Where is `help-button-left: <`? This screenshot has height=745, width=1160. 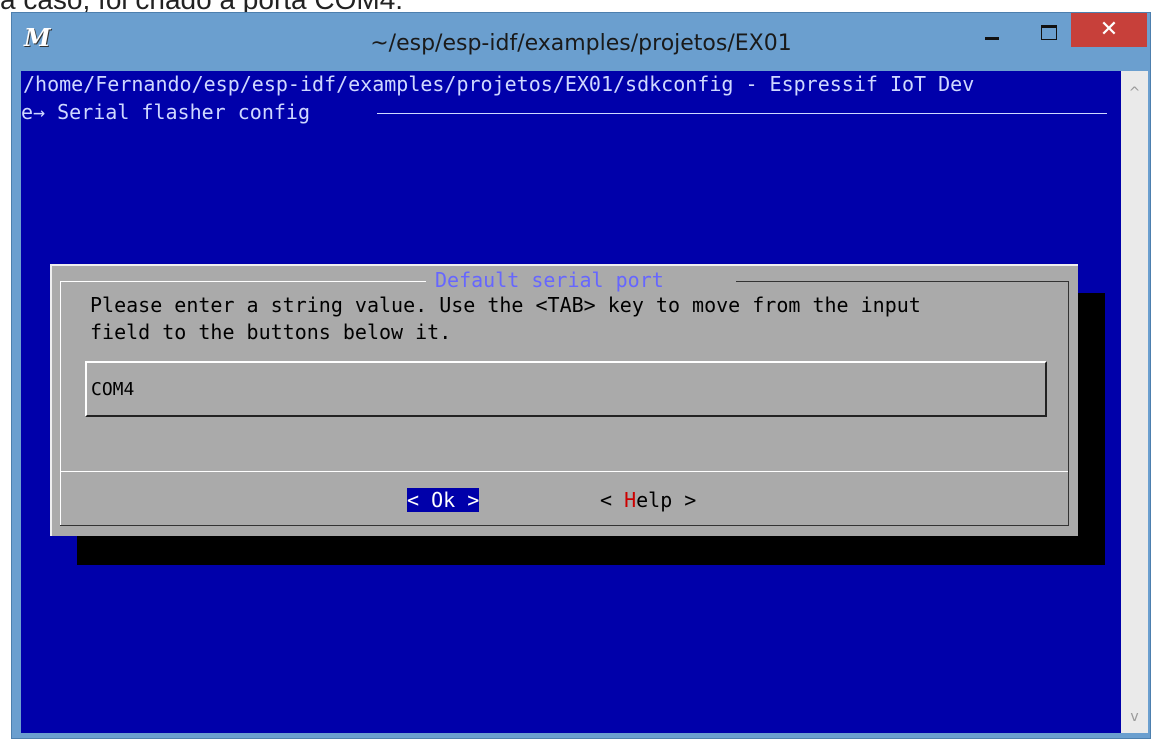 help-button-left: < is located at coordinates (612, 500).